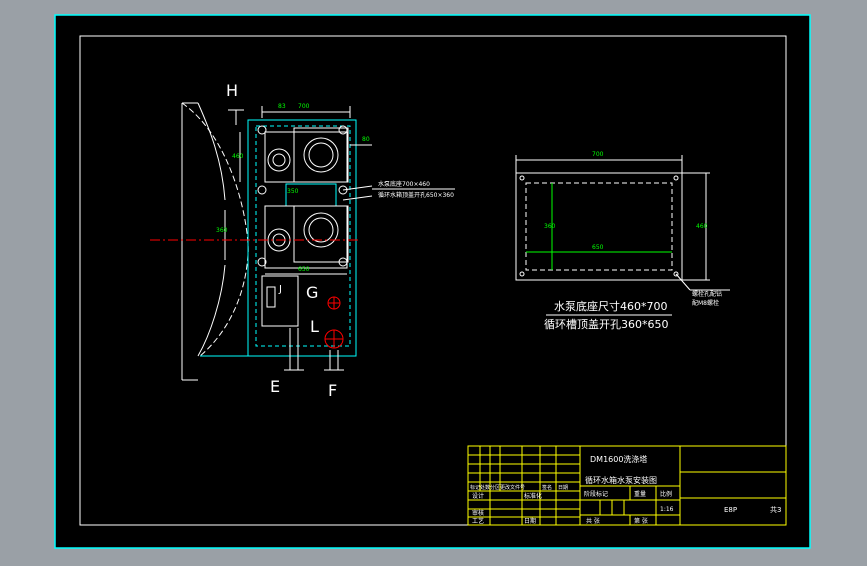 The height and width of the screenshot is (566, 867). Describe the element at coordinates (641, 521) in the screenshot. I see `tb-sheet-no: 第 张` at that location.